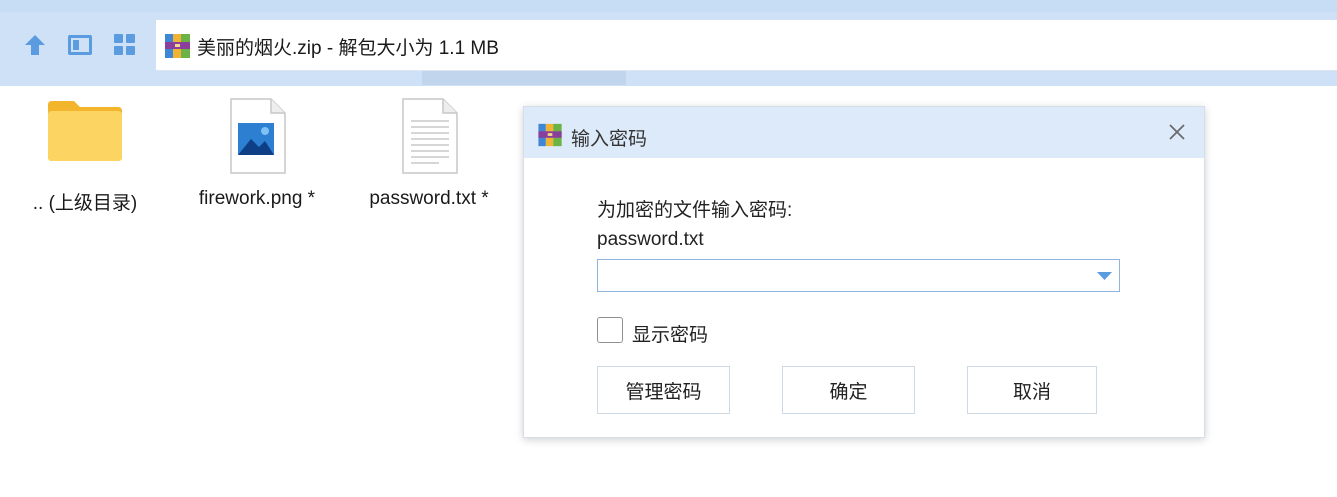  Describe the element at coordinates (746, 45) in the screenshot. I see `address-bar: 美丽的烟火.zip - 解包大小为 1.1 MB` at that location.